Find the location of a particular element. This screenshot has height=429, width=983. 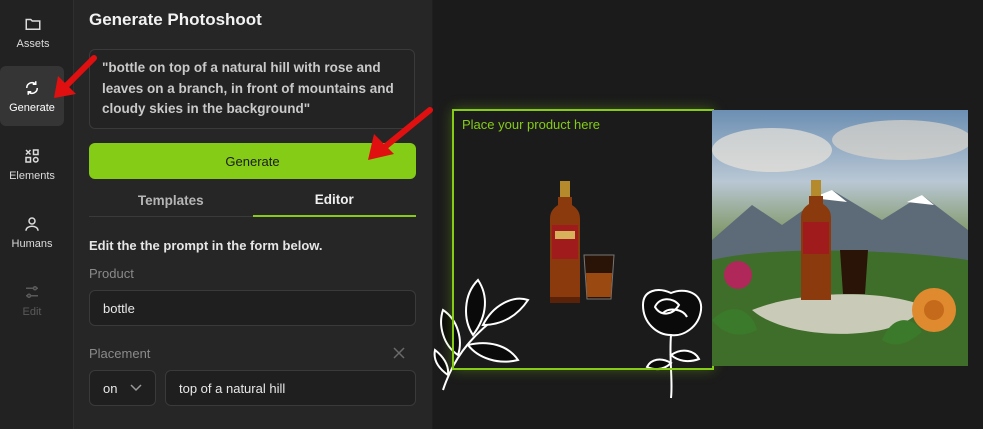

page-title: Generate Photoshoot is located at coordinates (175, 19).